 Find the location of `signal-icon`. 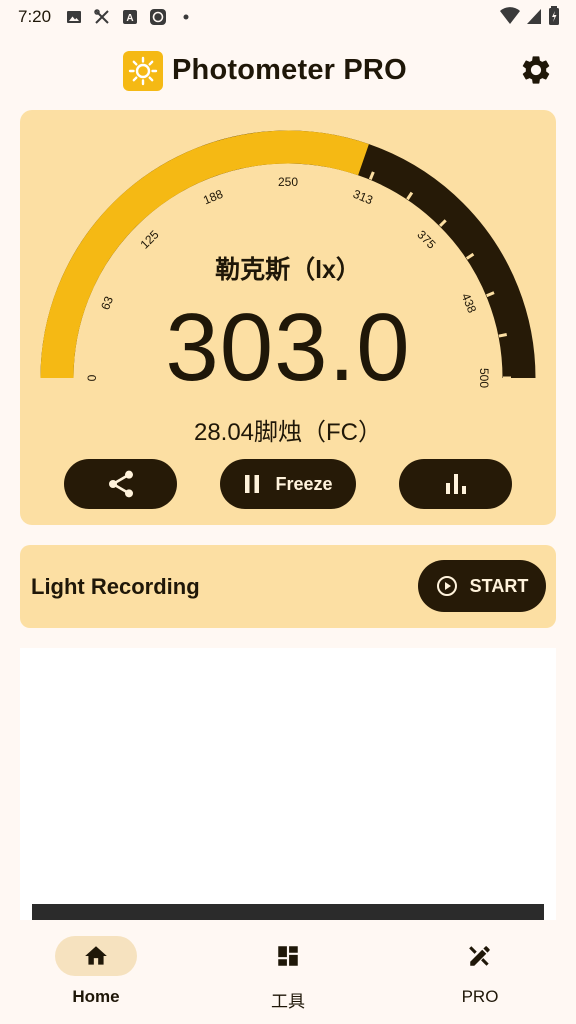

signal-icon is located at coordinates (534, 18).